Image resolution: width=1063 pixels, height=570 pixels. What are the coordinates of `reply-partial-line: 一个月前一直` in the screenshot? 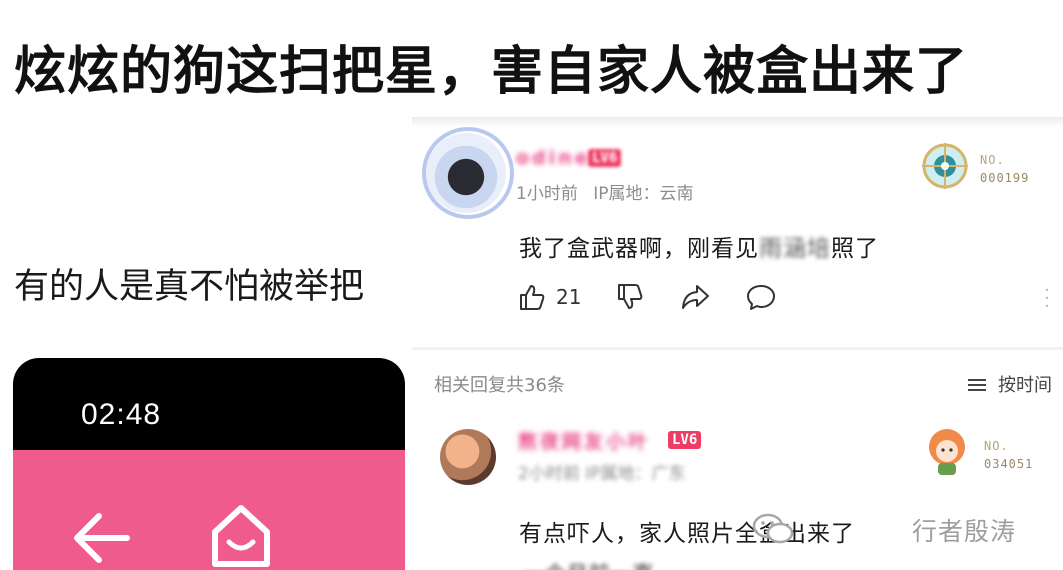 It's located at (588, 563).